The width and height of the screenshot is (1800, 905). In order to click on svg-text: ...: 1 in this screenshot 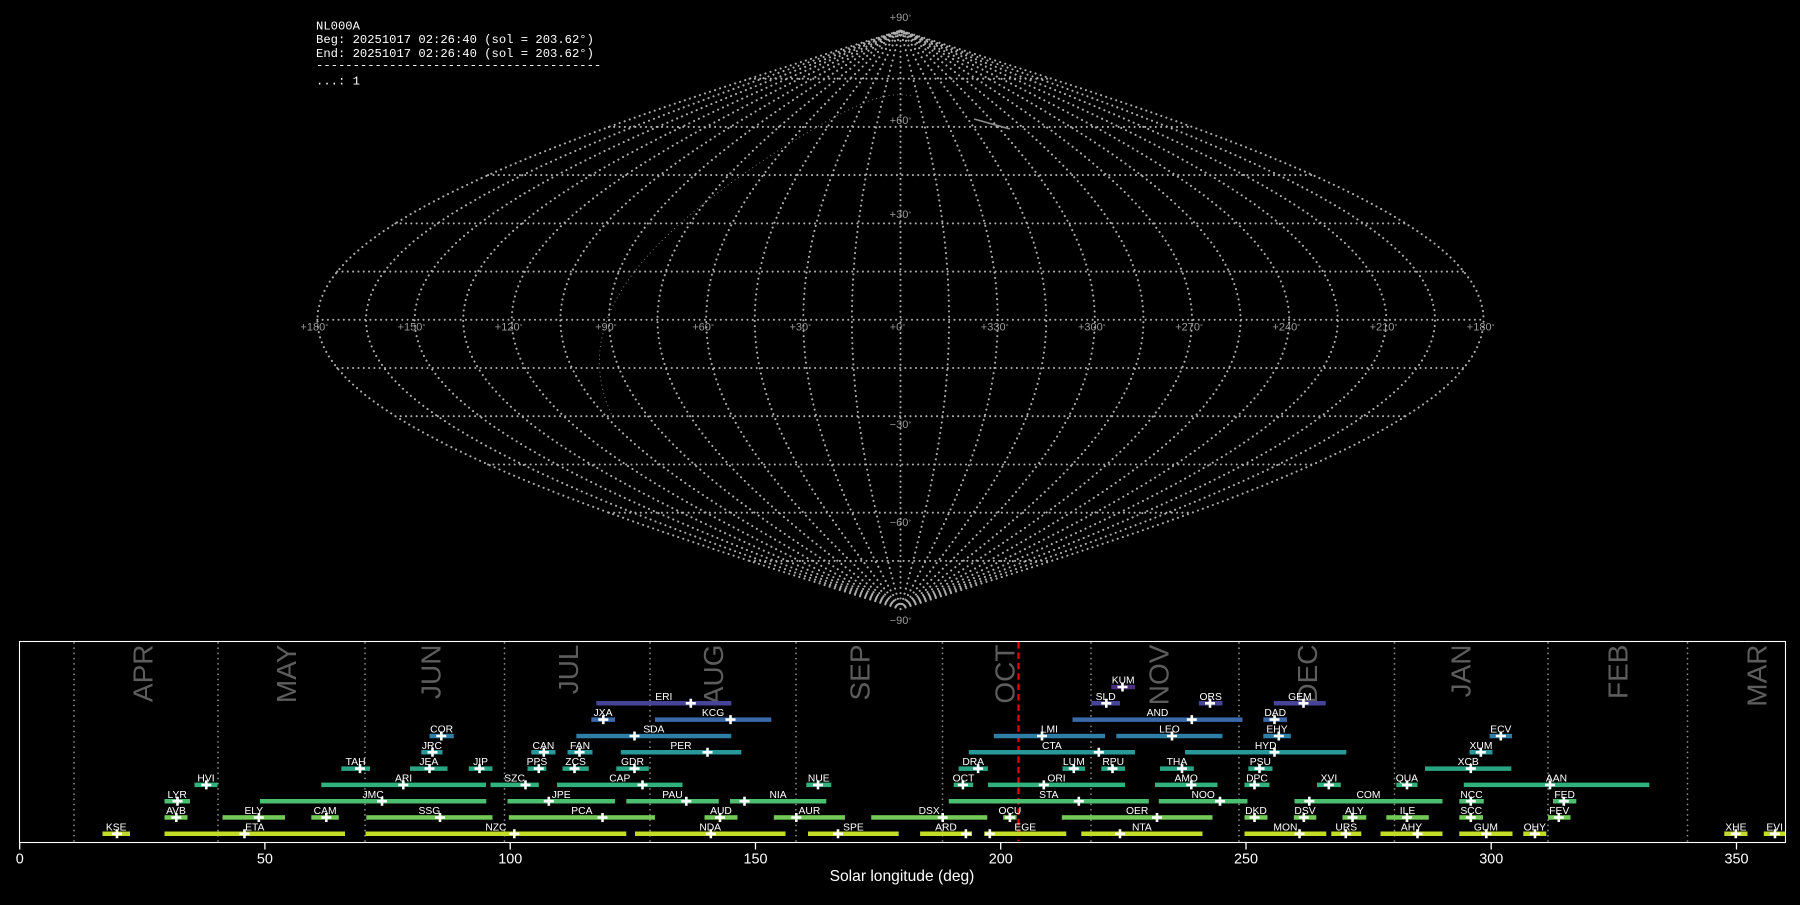, I will do `click(338, 81)`.